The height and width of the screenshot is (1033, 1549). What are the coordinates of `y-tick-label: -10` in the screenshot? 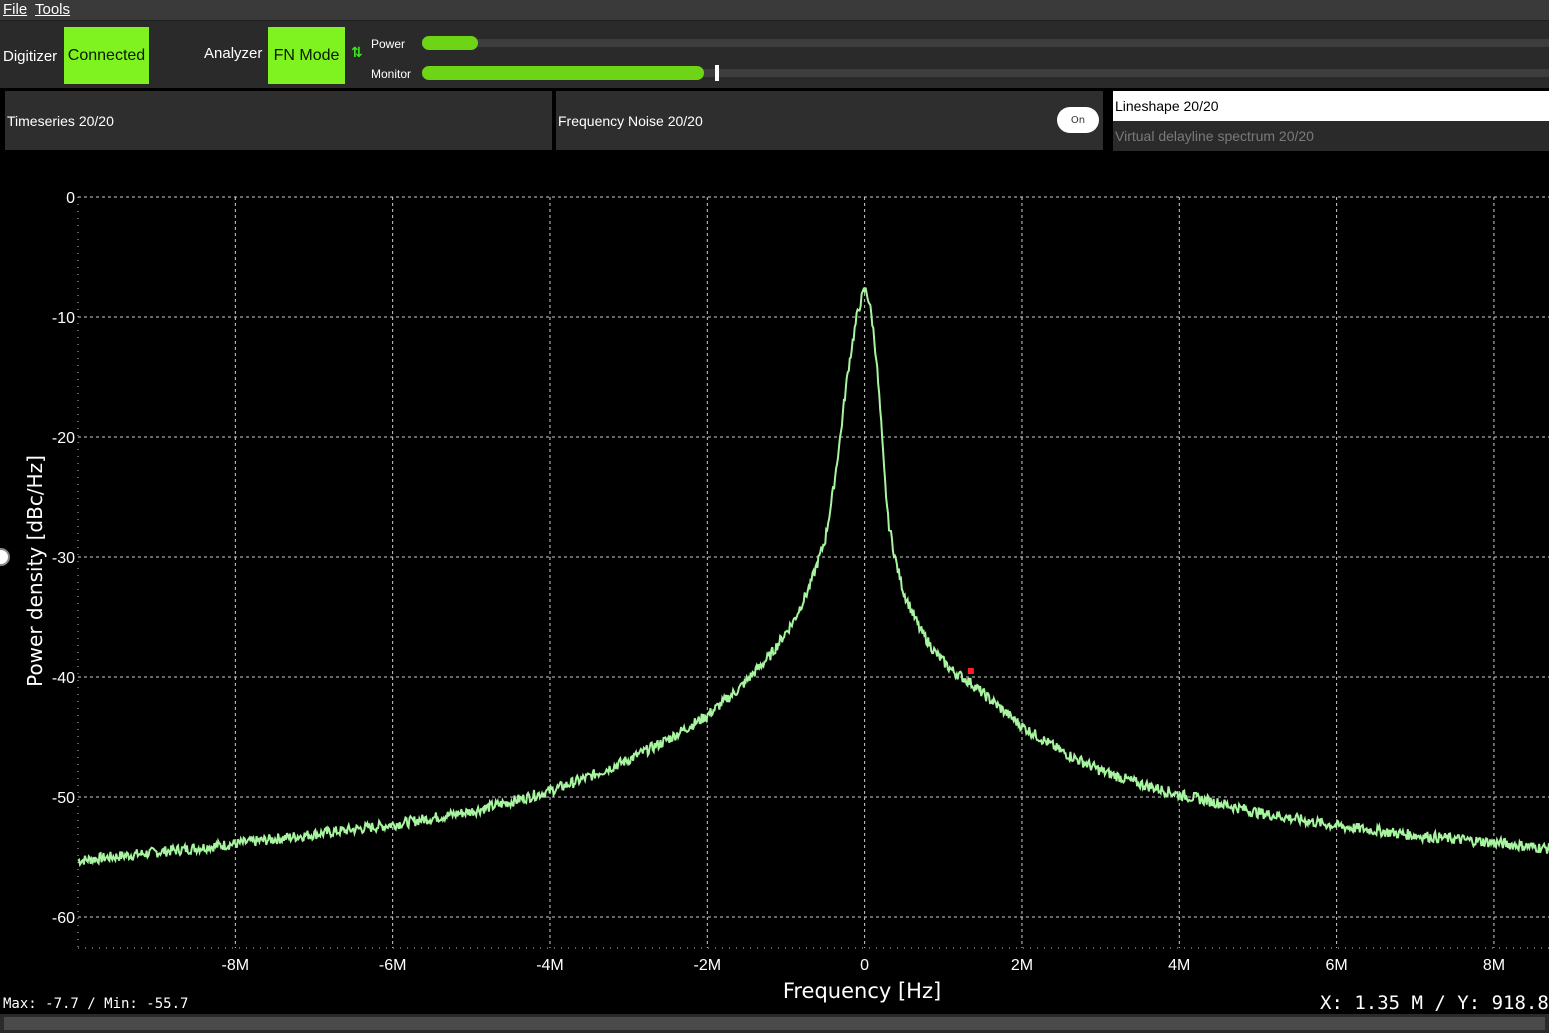 It's located at (63, 318).